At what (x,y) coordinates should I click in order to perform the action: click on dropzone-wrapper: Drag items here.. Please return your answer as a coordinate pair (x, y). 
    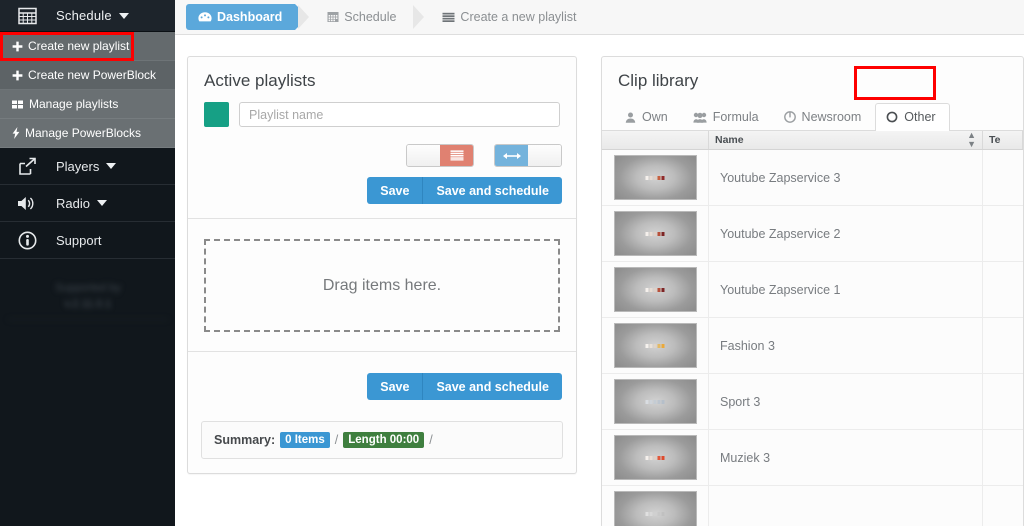
    Looking at the image, I should click on (382, 284).